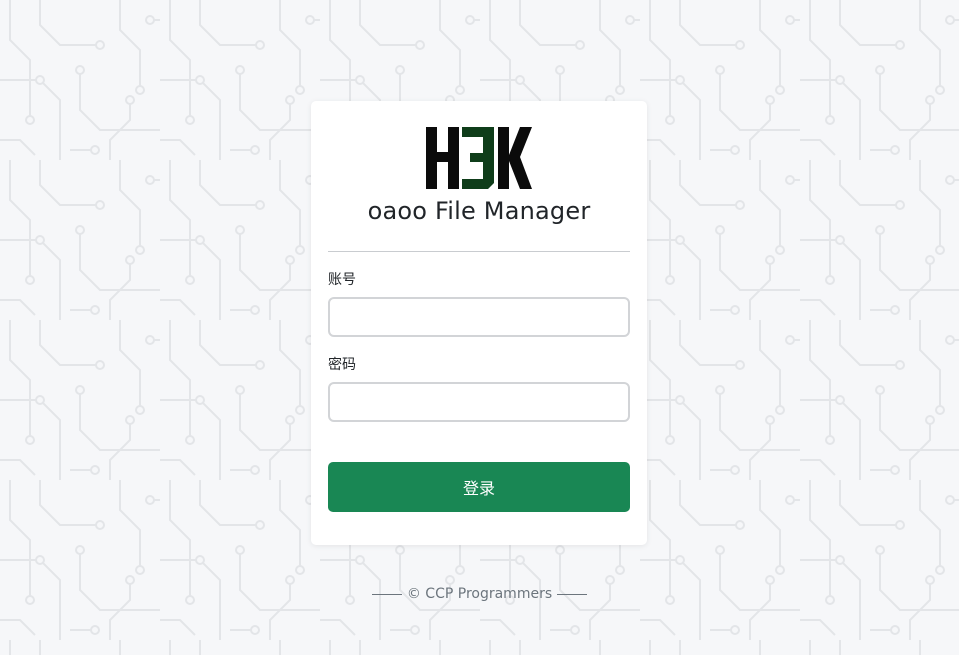 This screenshot has height=655, width=959. I want to click on app-title: oaoo File Manager, so click(479, 211).